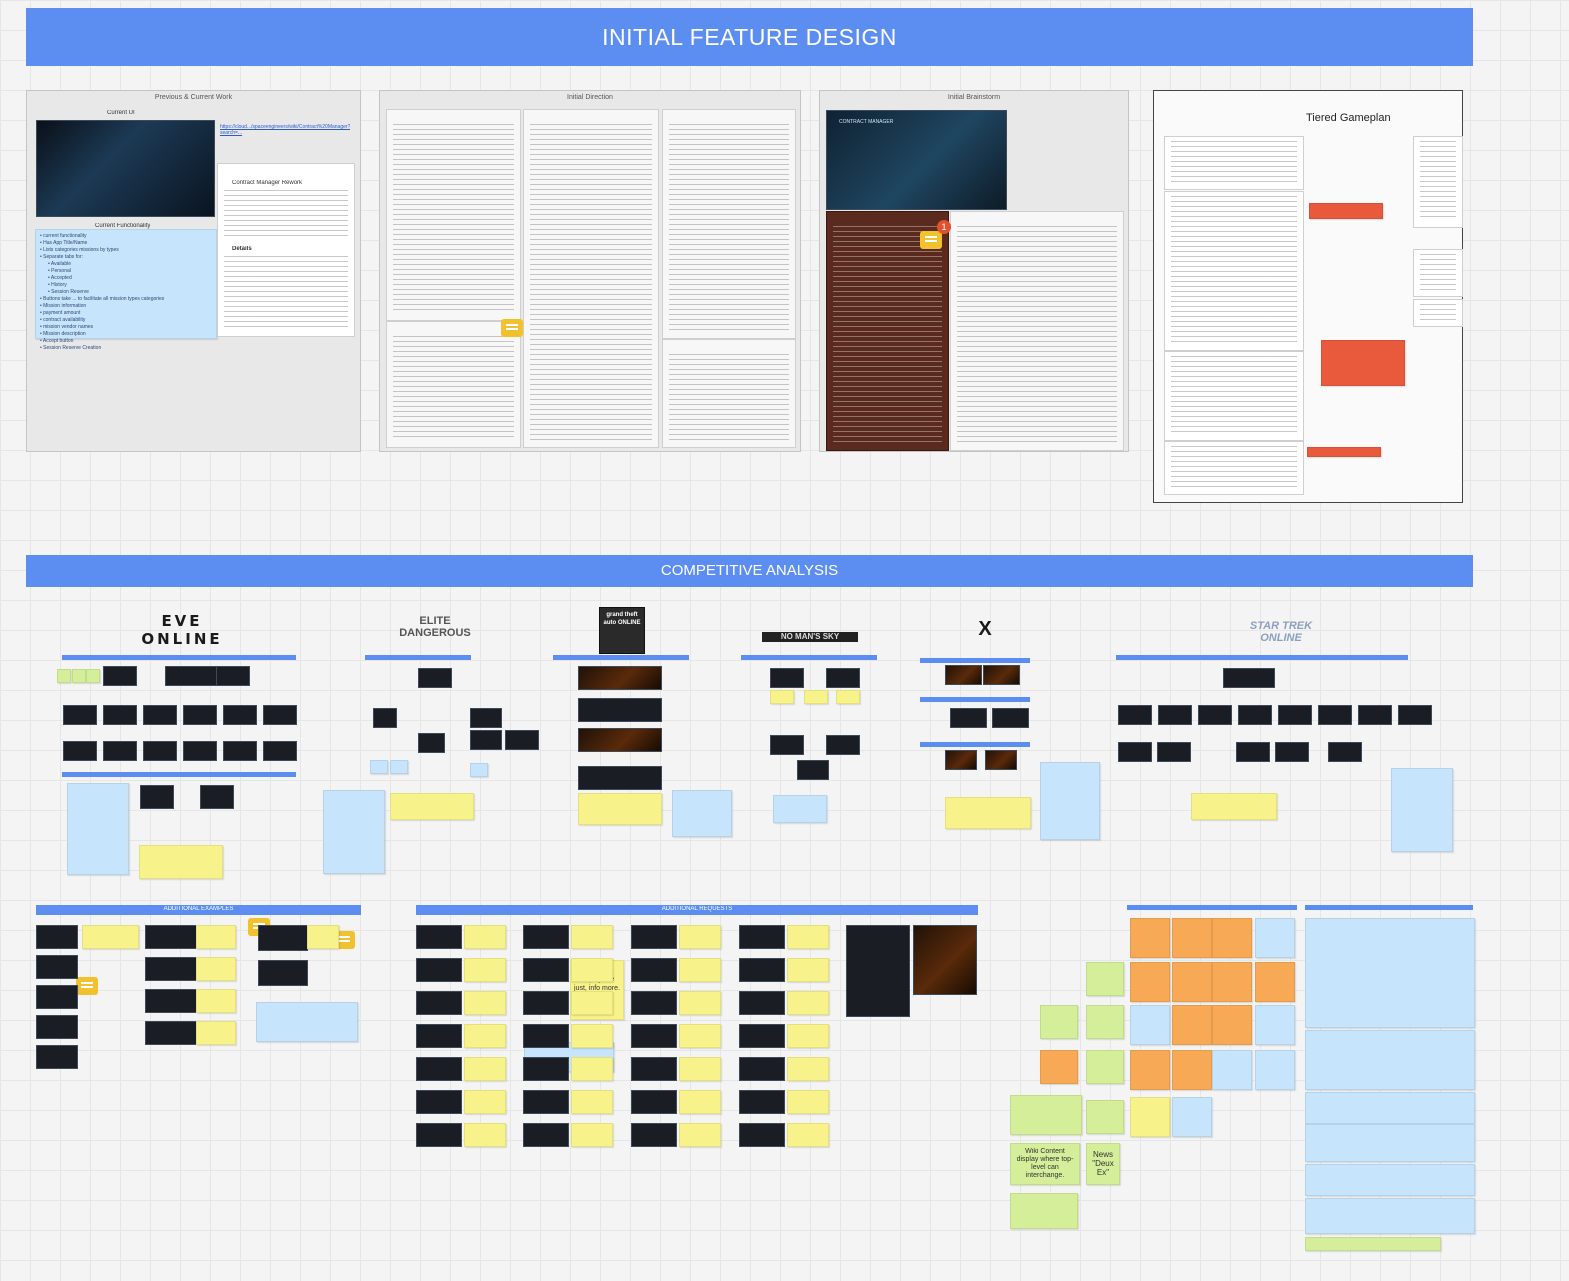 This screenshot has width=1569, height=1281. What do you see at coordinates (102, 257) in the screenshot?
I see `functionality-item: Separate tabs for:` at bounding box center [102, 257].